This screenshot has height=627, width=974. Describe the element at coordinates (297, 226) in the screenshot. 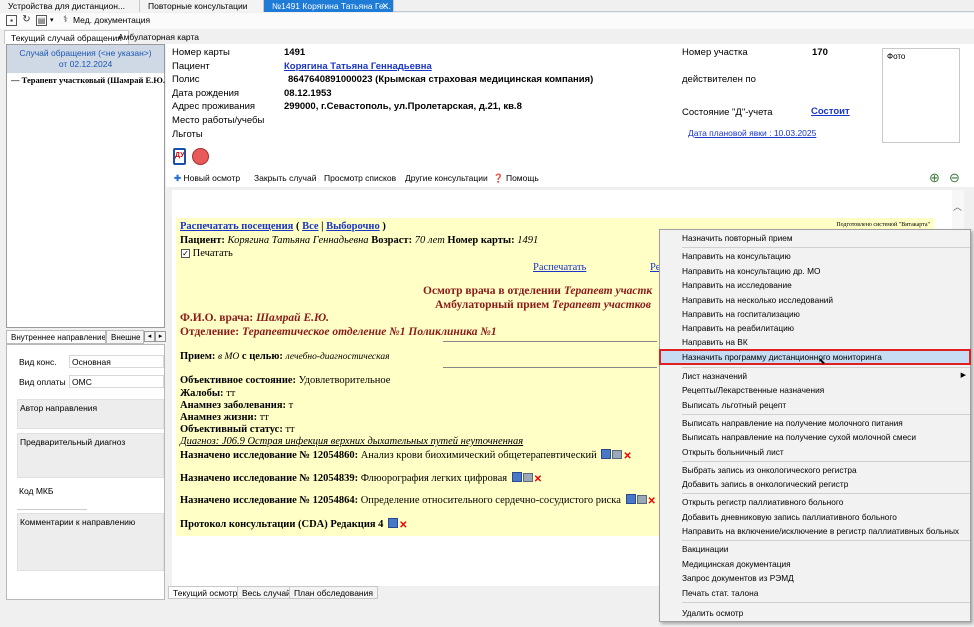

I see `paren-open: (` at that location.